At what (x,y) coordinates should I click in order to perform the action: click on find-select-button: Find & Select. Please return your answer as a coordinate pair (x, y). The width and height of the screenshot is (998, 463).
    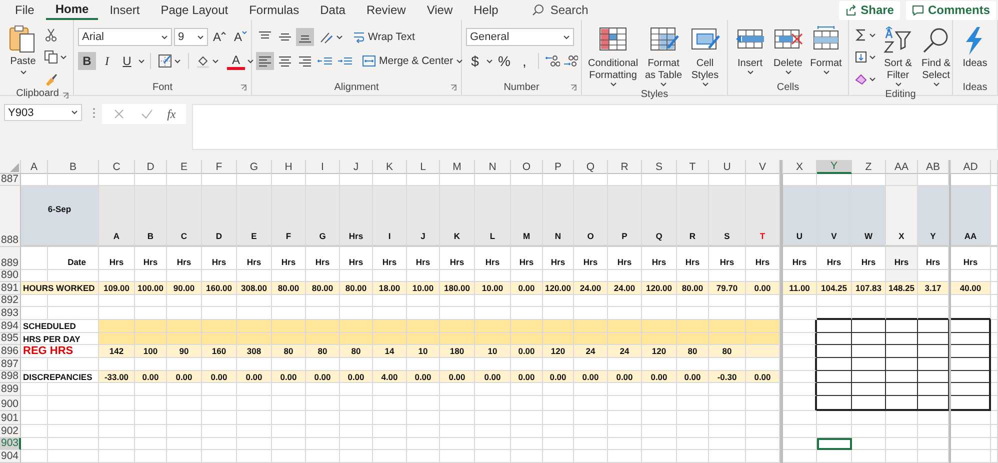
    Looking at the image, I should click on (936, 56).